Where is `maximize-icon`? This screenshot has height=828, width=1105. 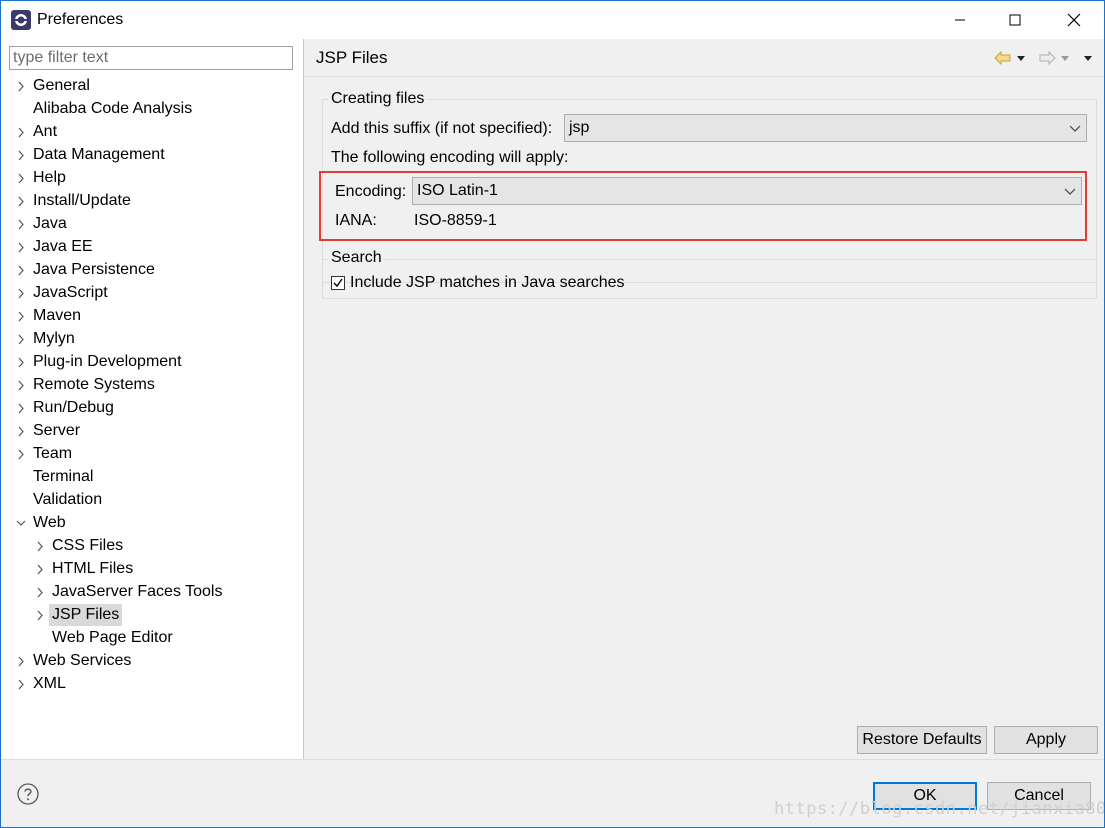
maximize-icon is located at coordinates (1015, 20).